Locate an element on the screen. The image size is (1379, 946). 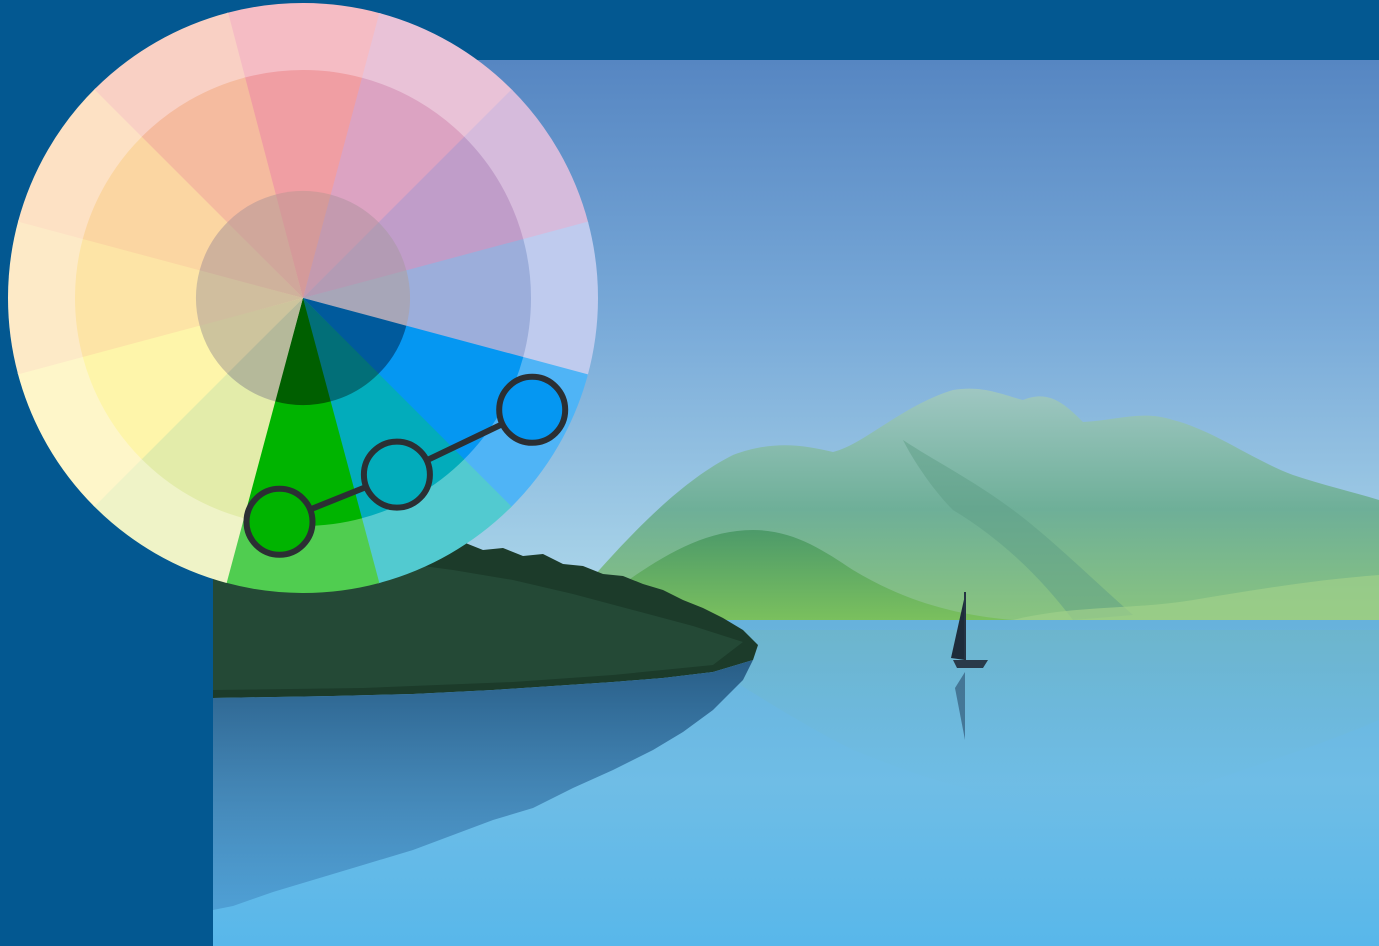
selection-marker-blue-green is located at coordinates (396, 474).